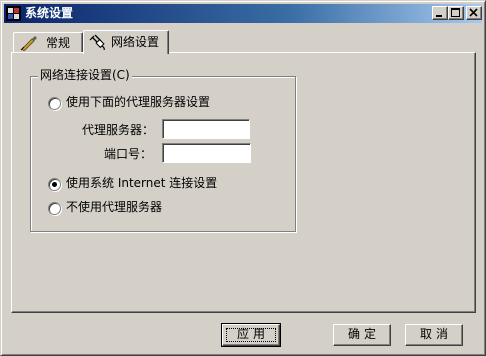  What do you see at coordinates (28, 43) in the screenshot?
I see `pen-icon` at bounding box center [28, 43].